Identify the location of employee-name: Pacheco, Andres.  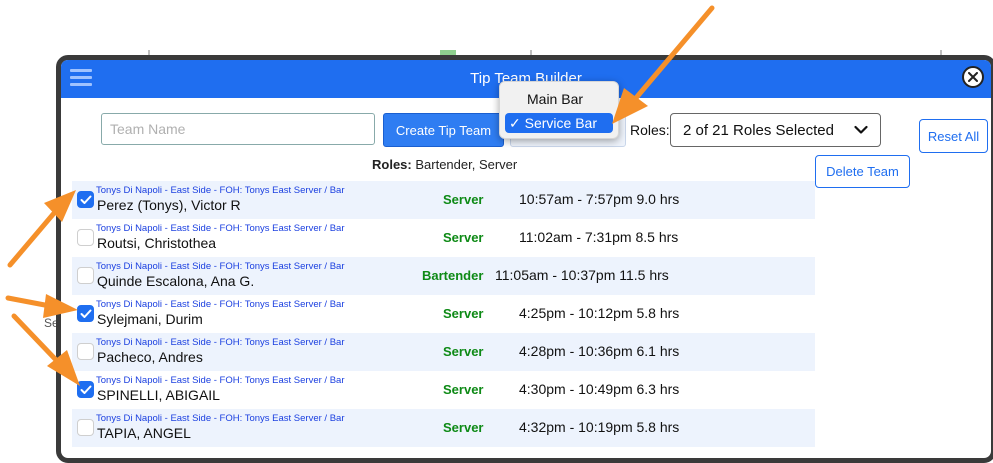
(150, 357).